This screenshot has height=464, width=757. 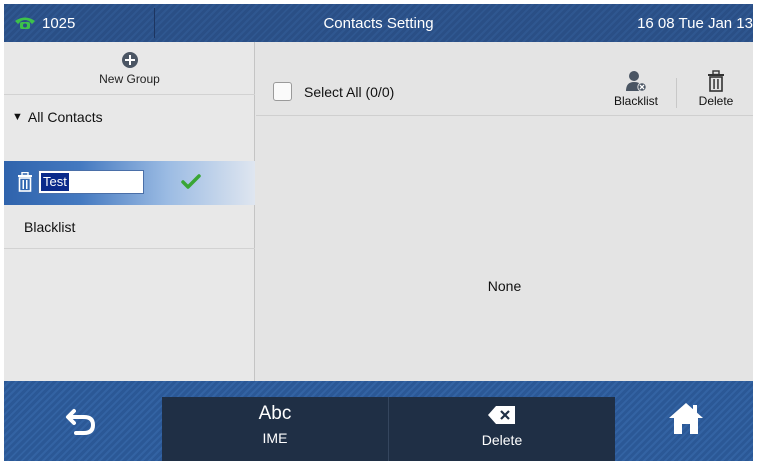 What do you see at coordinates (65, 116) in the screenshot?
I see `all-contacts-label: All Contacts` at bounding box center [65, 116].